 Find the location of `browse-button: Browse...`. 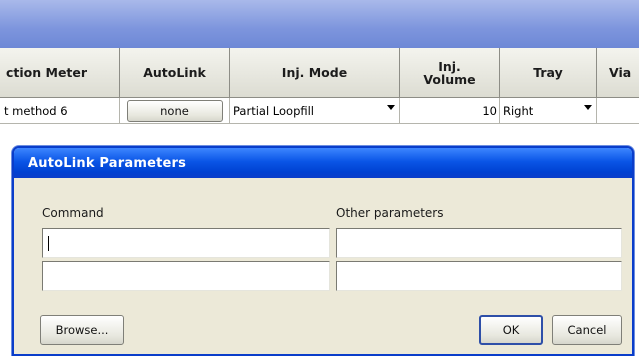

browse-button: Browse... is located at coordinates (82, 330).